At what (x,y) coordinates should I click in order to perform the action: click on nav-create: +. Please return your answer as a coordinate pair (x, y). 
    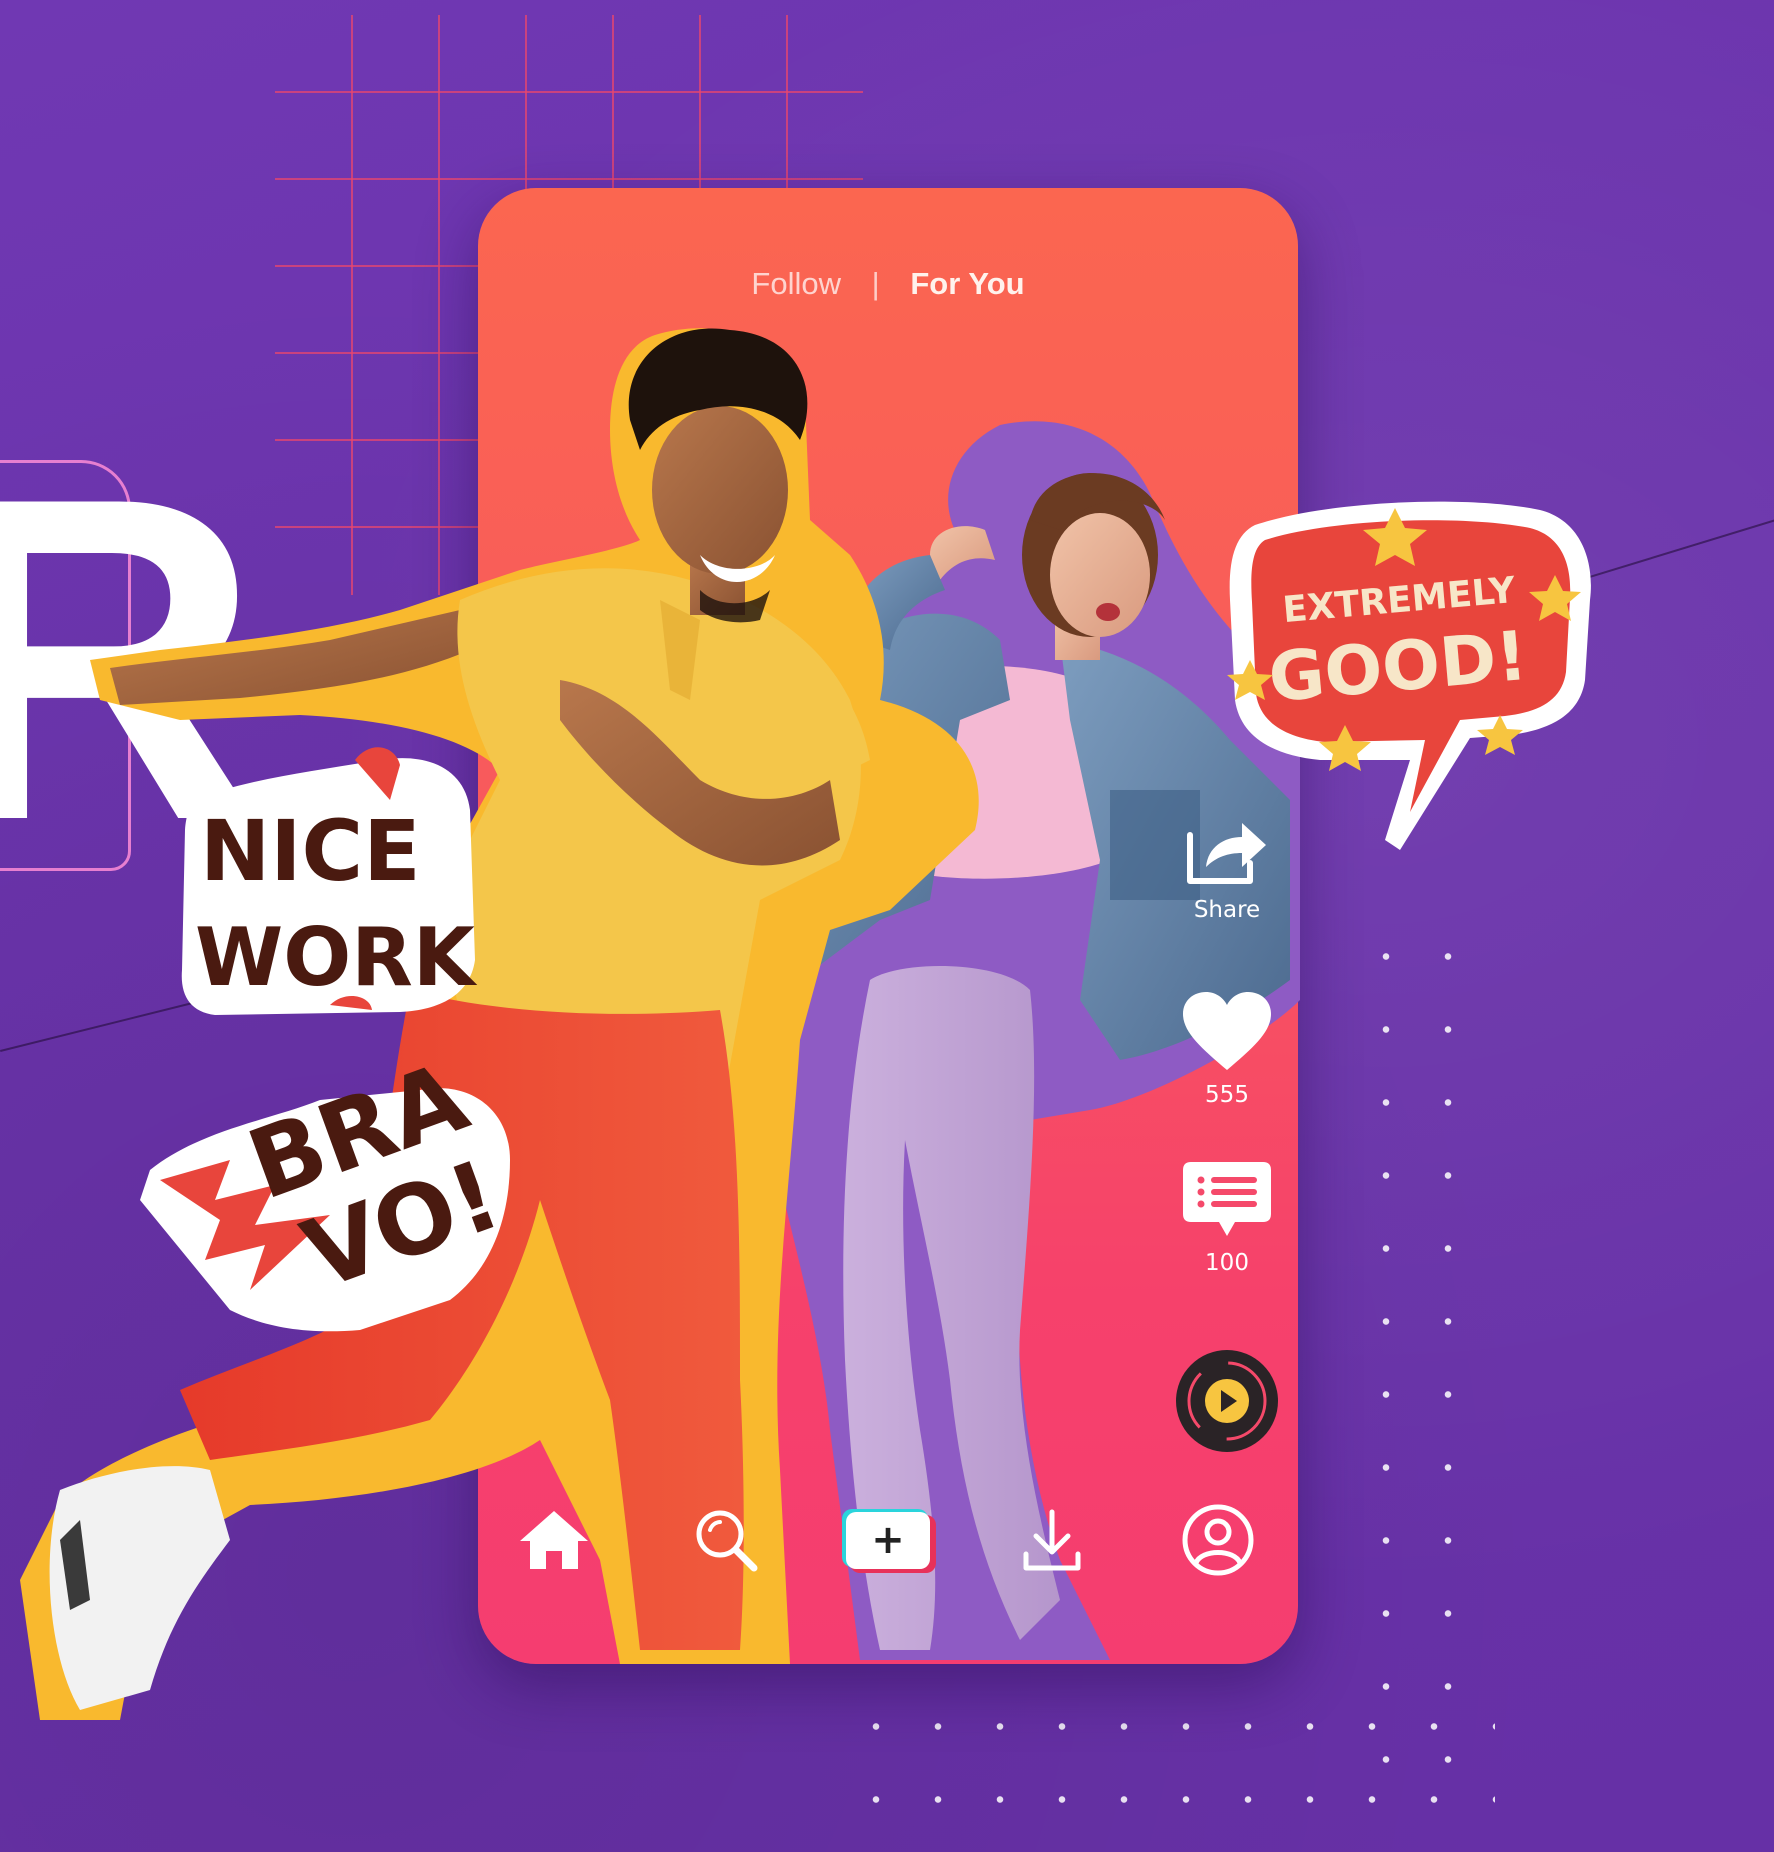
    Looking at the image, I should click on (888, 1540).